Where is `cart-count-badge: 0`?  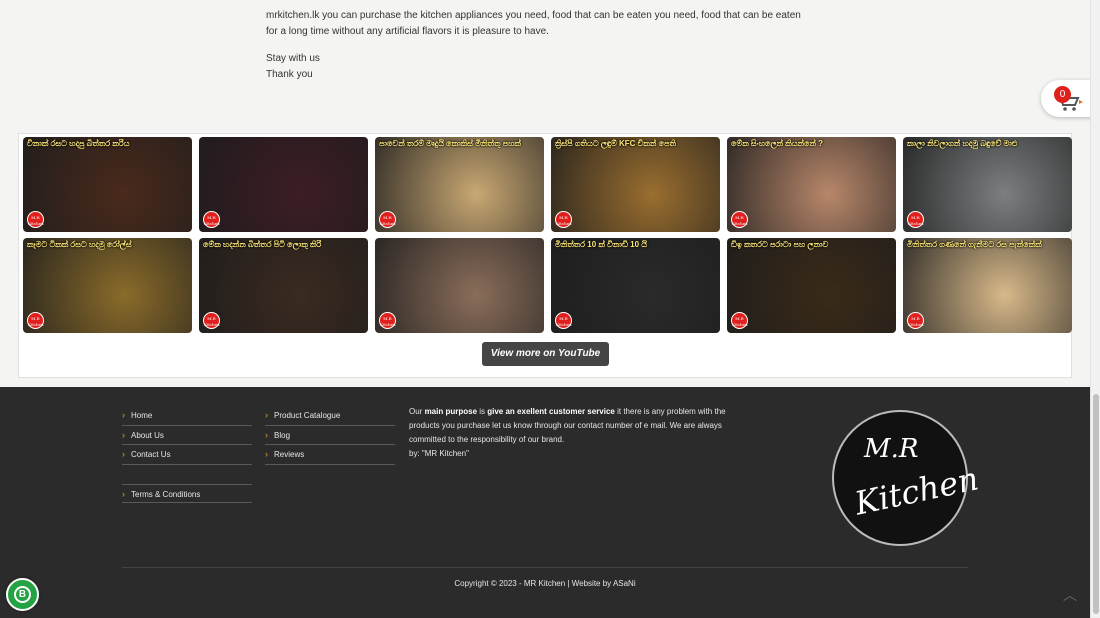
cart-count-badge: 0 is located at coordinates (1062, 94).